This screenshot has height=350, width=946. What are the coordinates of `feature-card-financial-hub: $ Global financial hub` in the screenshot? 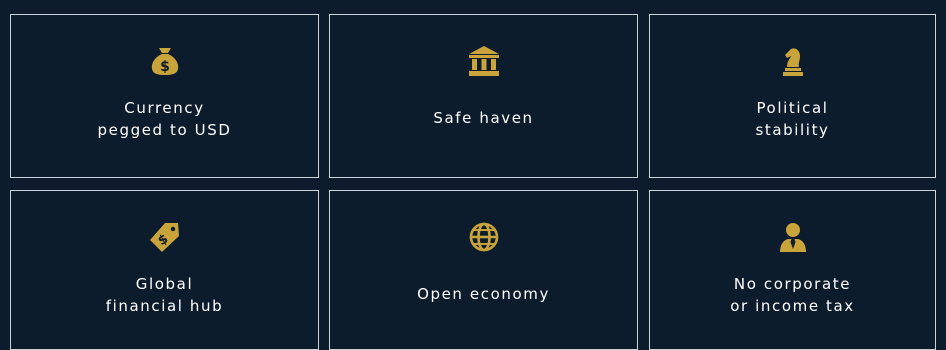 It's located at (164, 270).